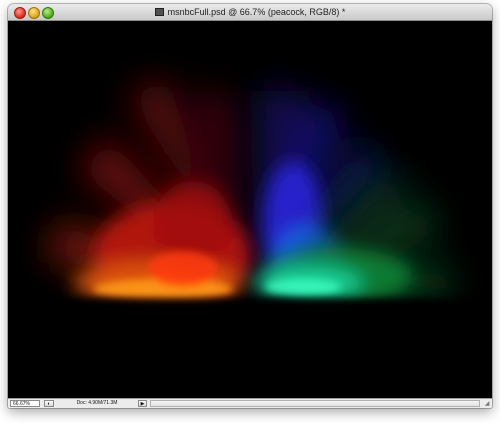 The height and width of the screenshot is (434, 500). I want to click on title-bar: msnbcFull.psd @ 66.7% (peacock, RGB/8) *, so click(250, 12).